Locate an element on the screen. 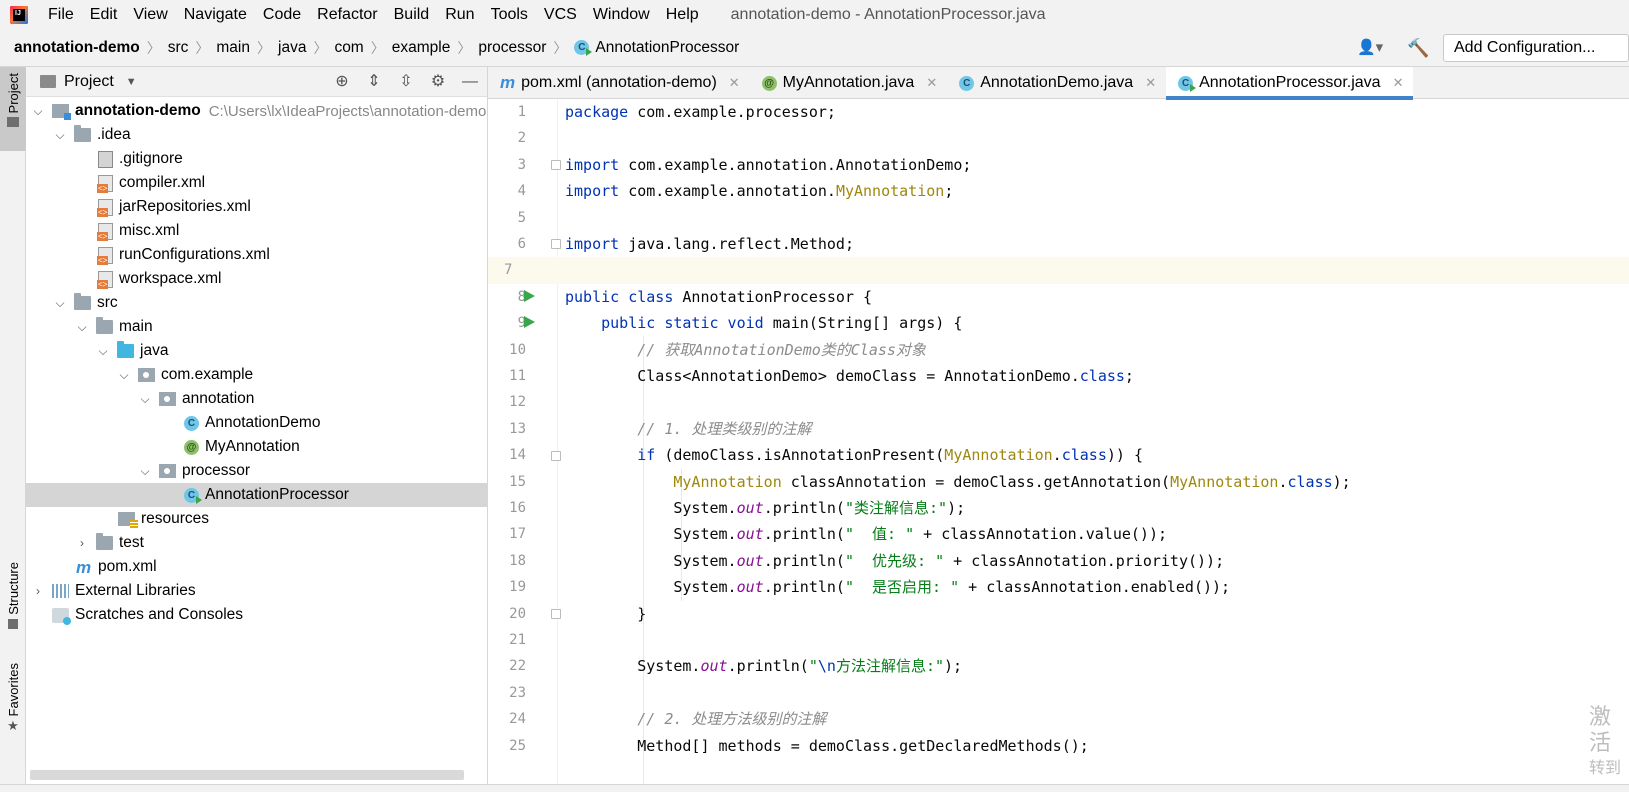 The width and height of the screenshot is (1629, 792). menu-file: File is located at coordinates (61, 14).